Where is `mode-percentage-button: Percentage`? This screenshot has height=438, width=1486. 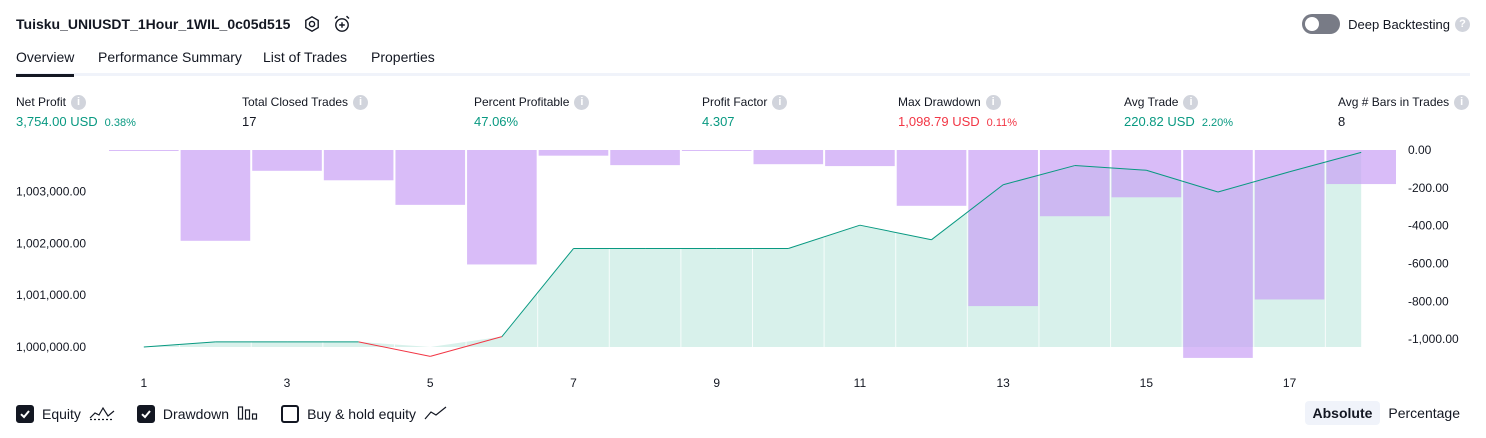 mode-percentage-button: Percentage is located at coordinates (1424, 413).